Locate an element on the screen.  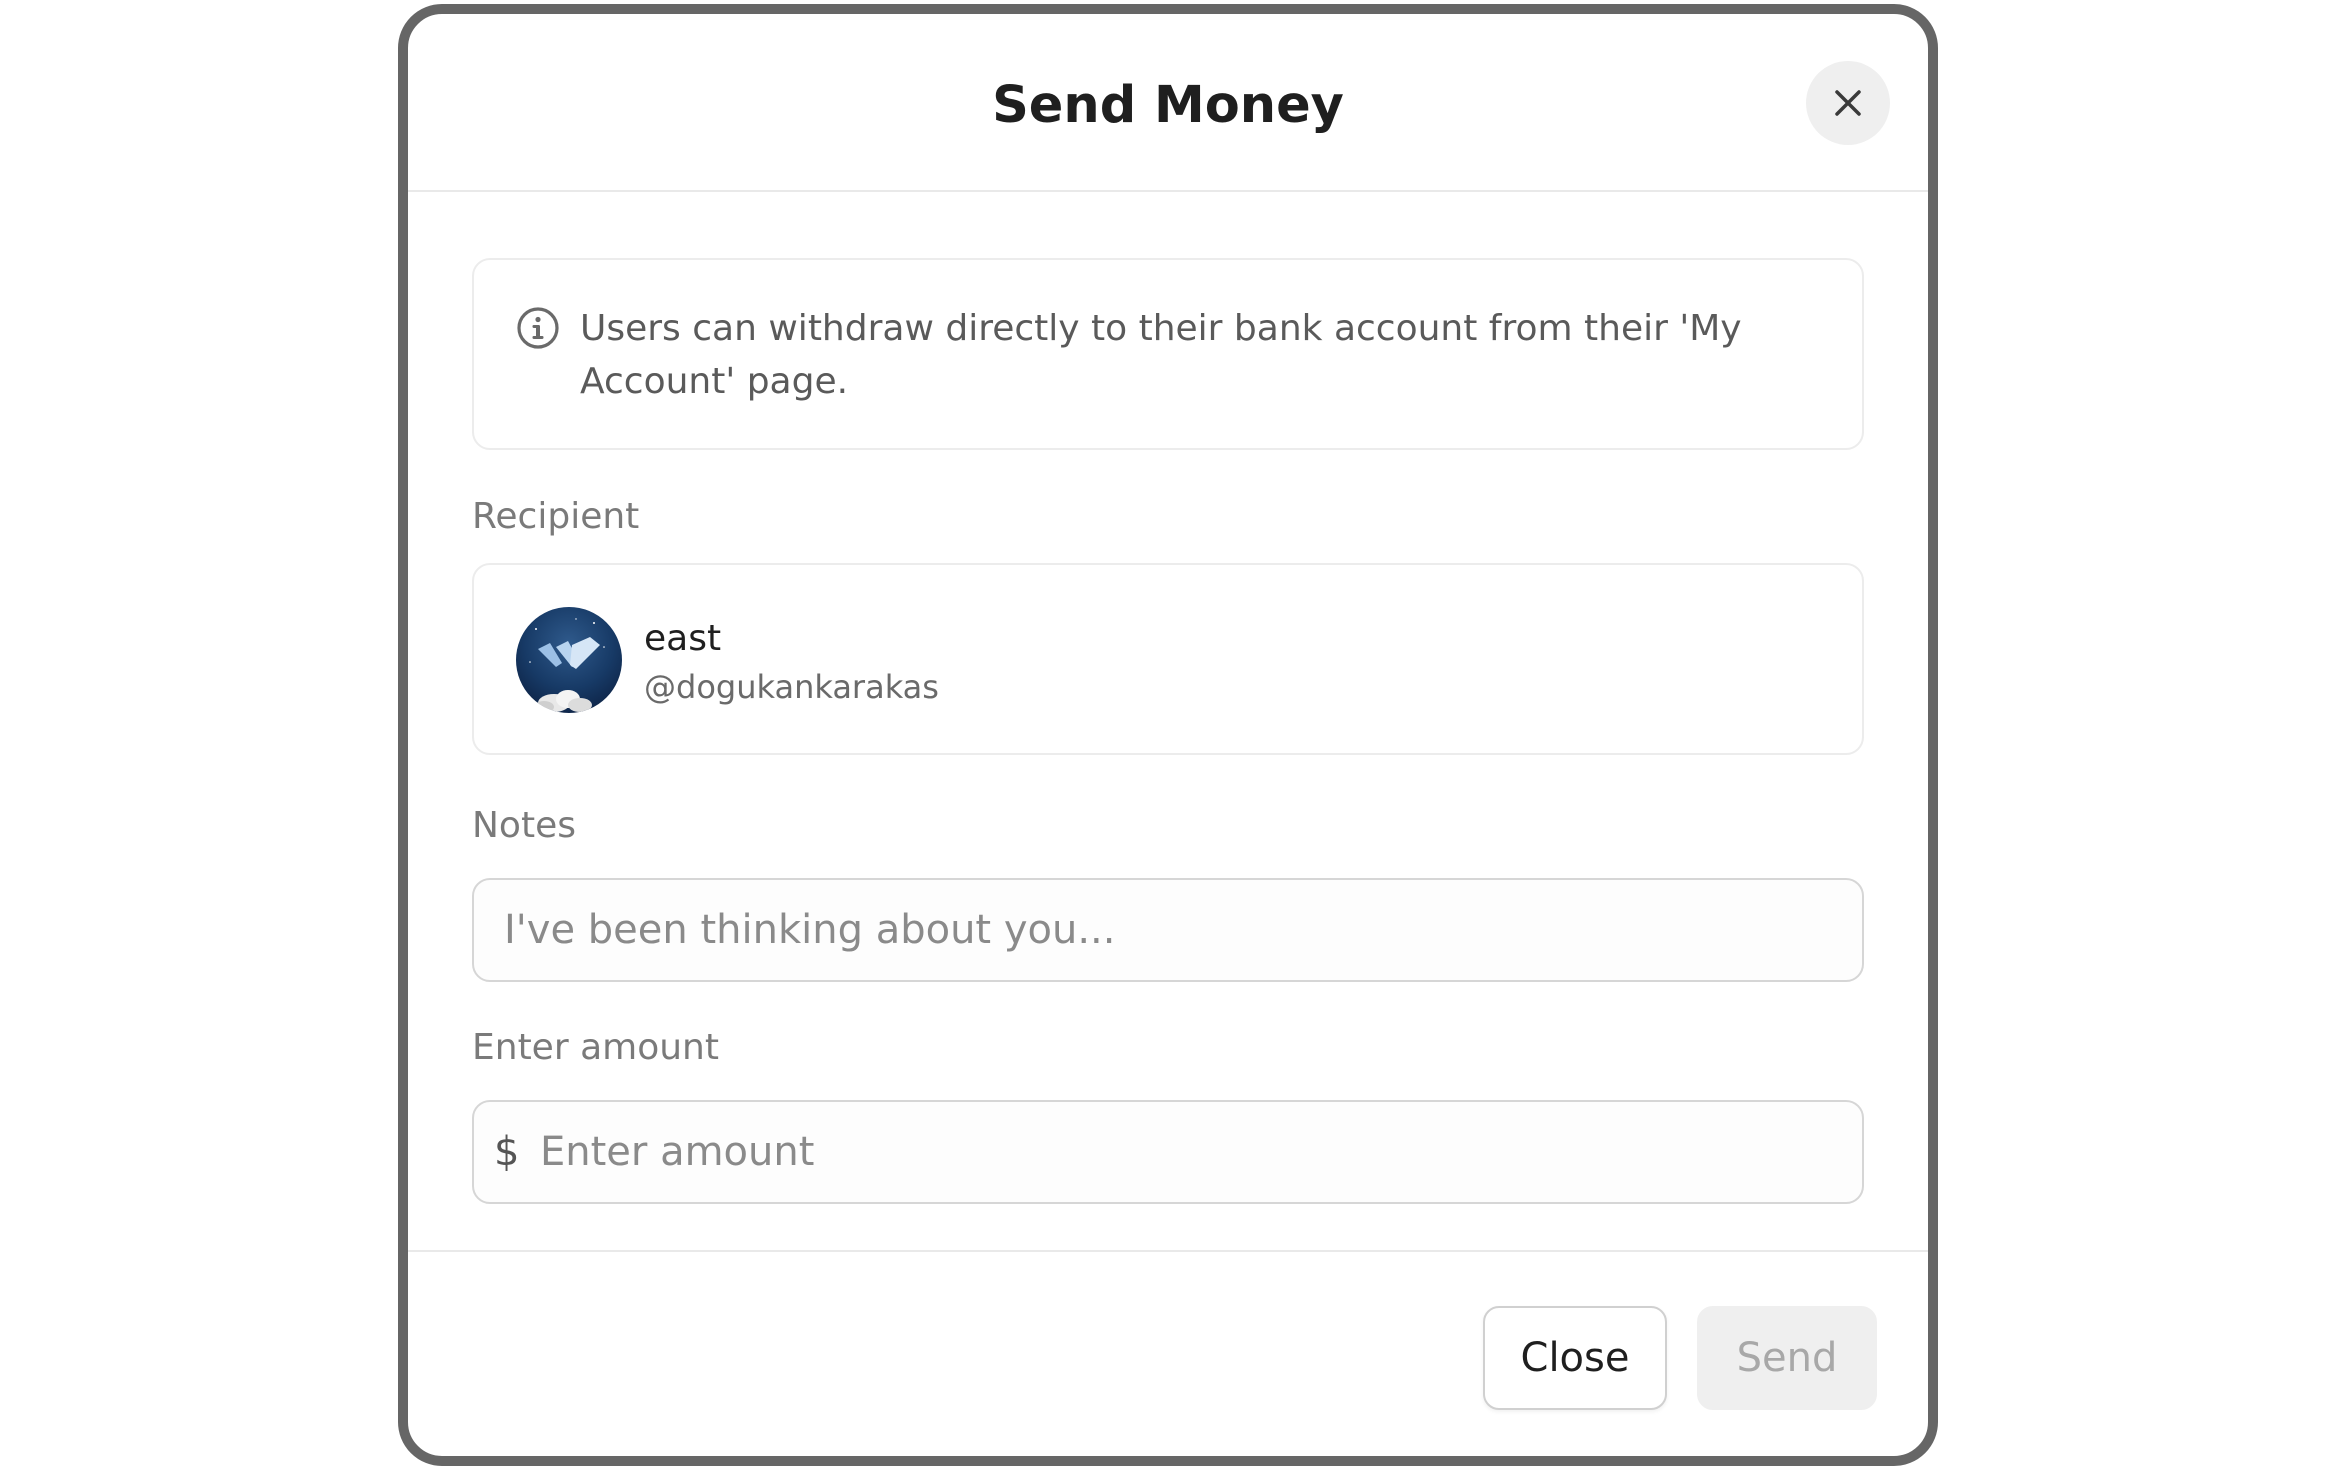
dialog-header: Send Money is located at coordinates (1168, 103).